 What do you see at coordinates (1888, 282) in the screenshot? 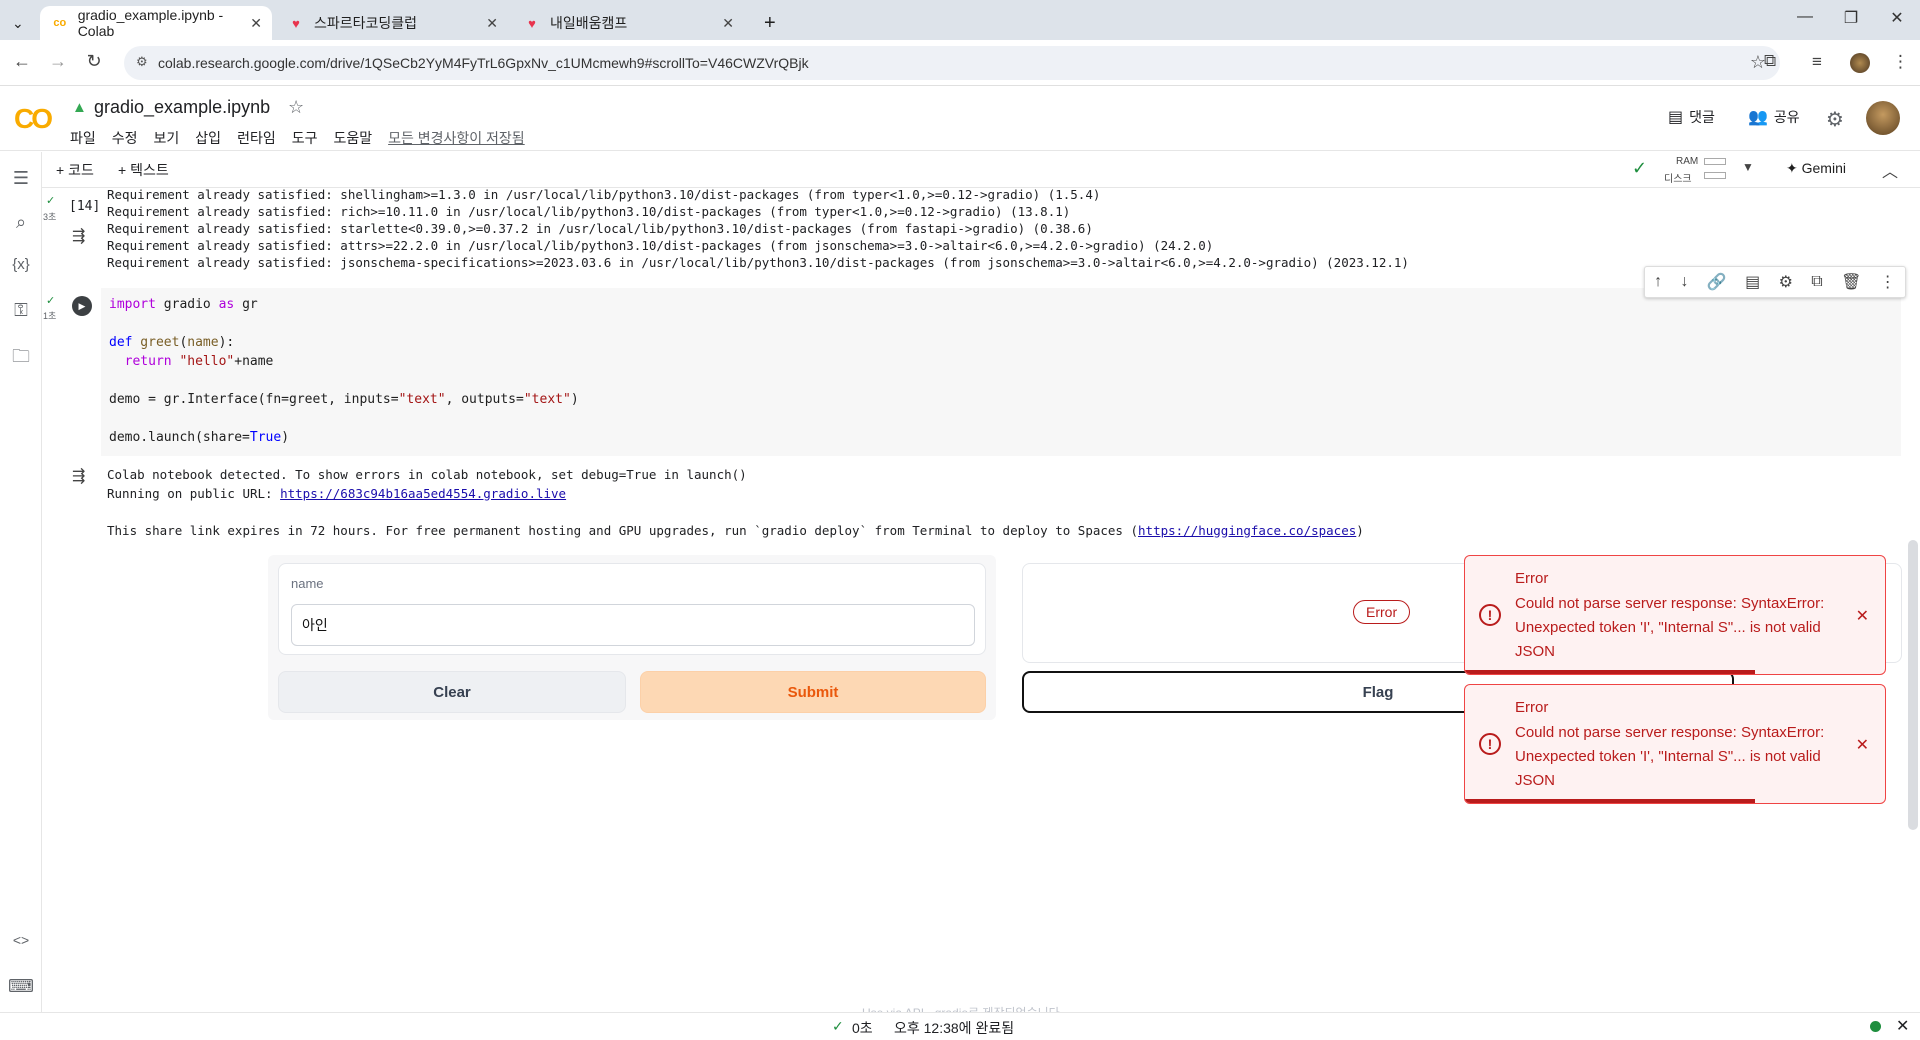
I see `more-options-icon: ⋮` at bounding box center [1888, 282].